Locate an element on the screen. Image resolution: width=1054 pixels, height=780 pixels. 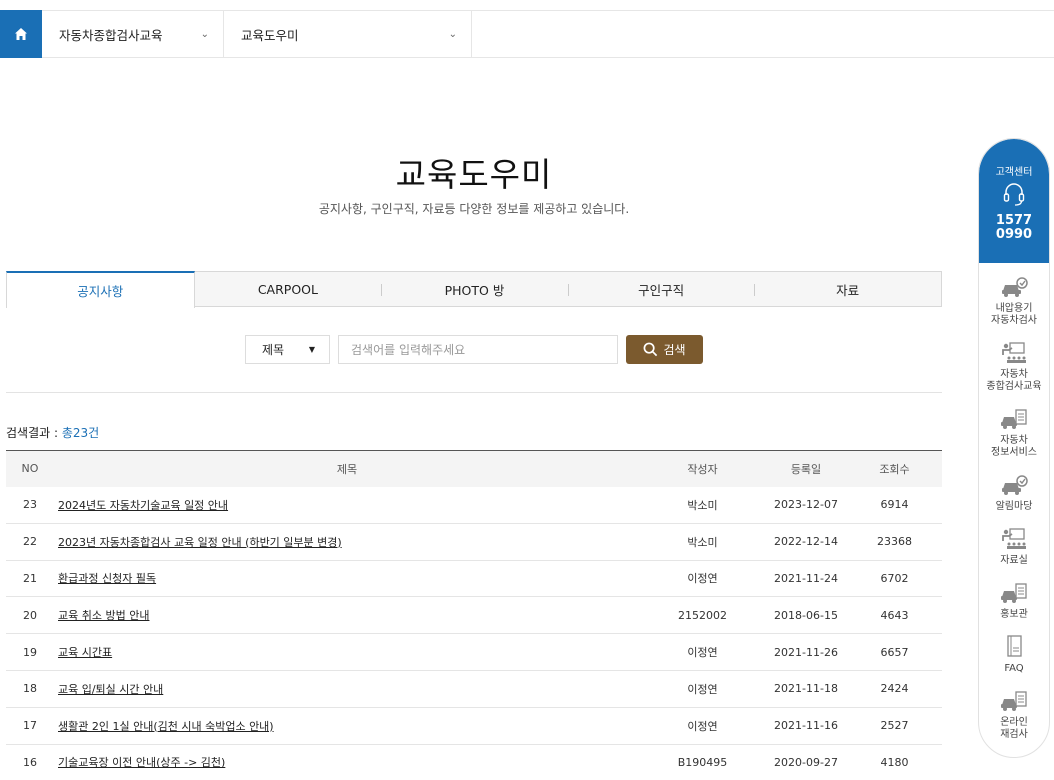
search-input is located at coordinates (478, 349).